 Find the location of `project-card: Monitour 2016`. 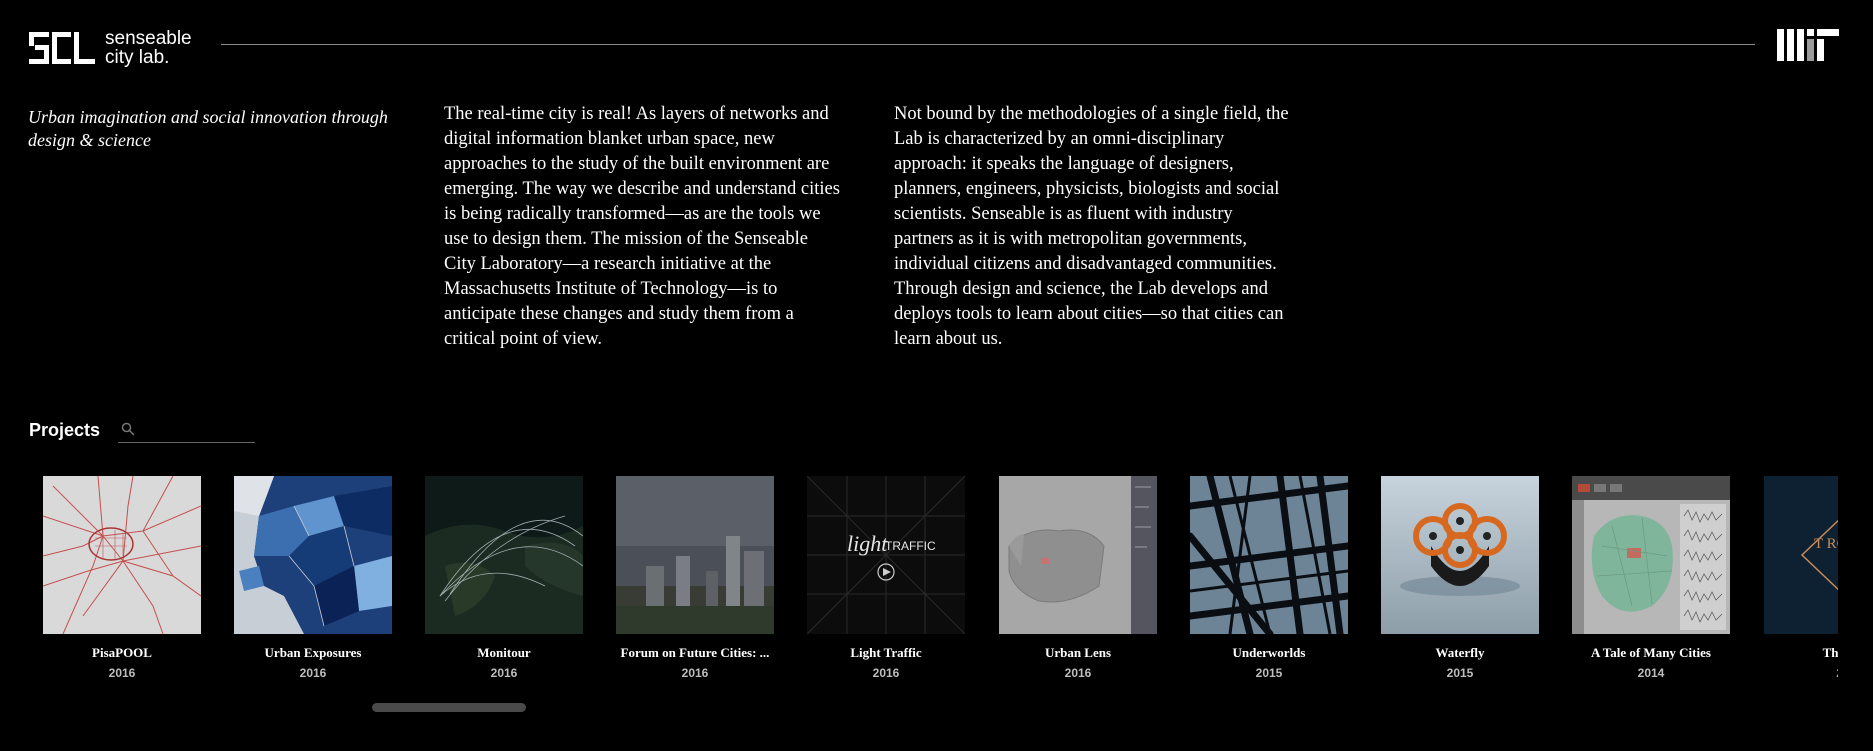

project-card: Monitour 2016 is located at coordinates (504, 578).